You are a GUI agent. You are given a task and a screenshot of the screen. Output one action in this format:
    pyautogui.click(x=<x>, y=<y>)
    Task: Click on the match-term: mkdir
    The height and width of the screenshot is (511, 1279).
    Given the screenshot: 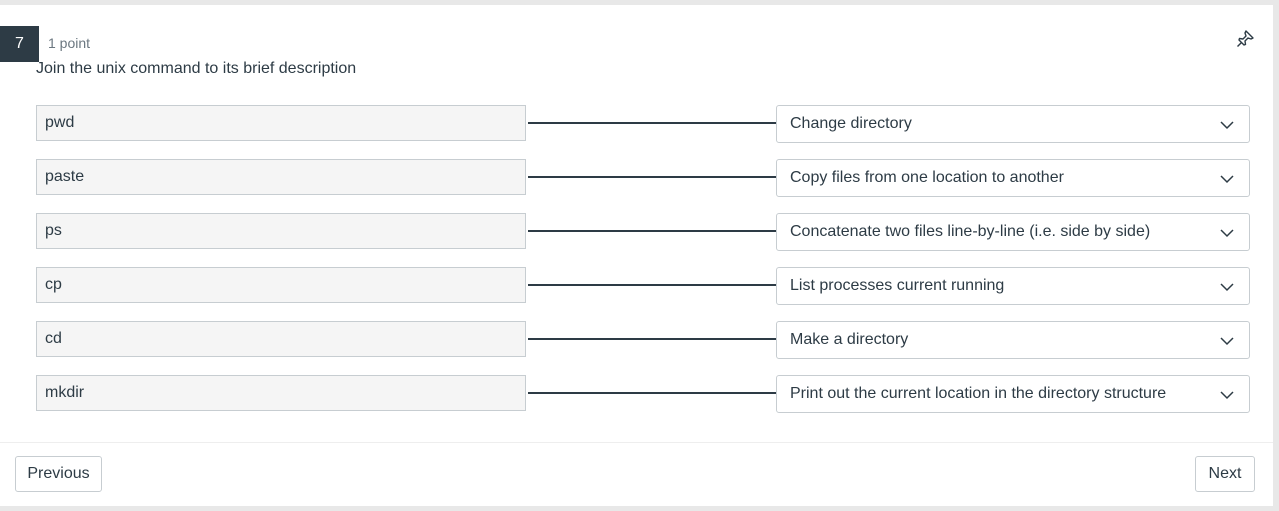 What is the action you would take?
    pyautogui.click(x=281, y=393)
    